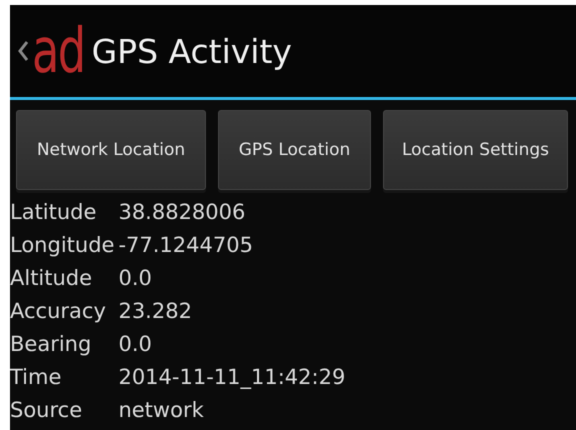  Describe the element at coordinates (232, 377) in the screenshot. I see `field-value: 2014-11-11_11:42:29` at that location.